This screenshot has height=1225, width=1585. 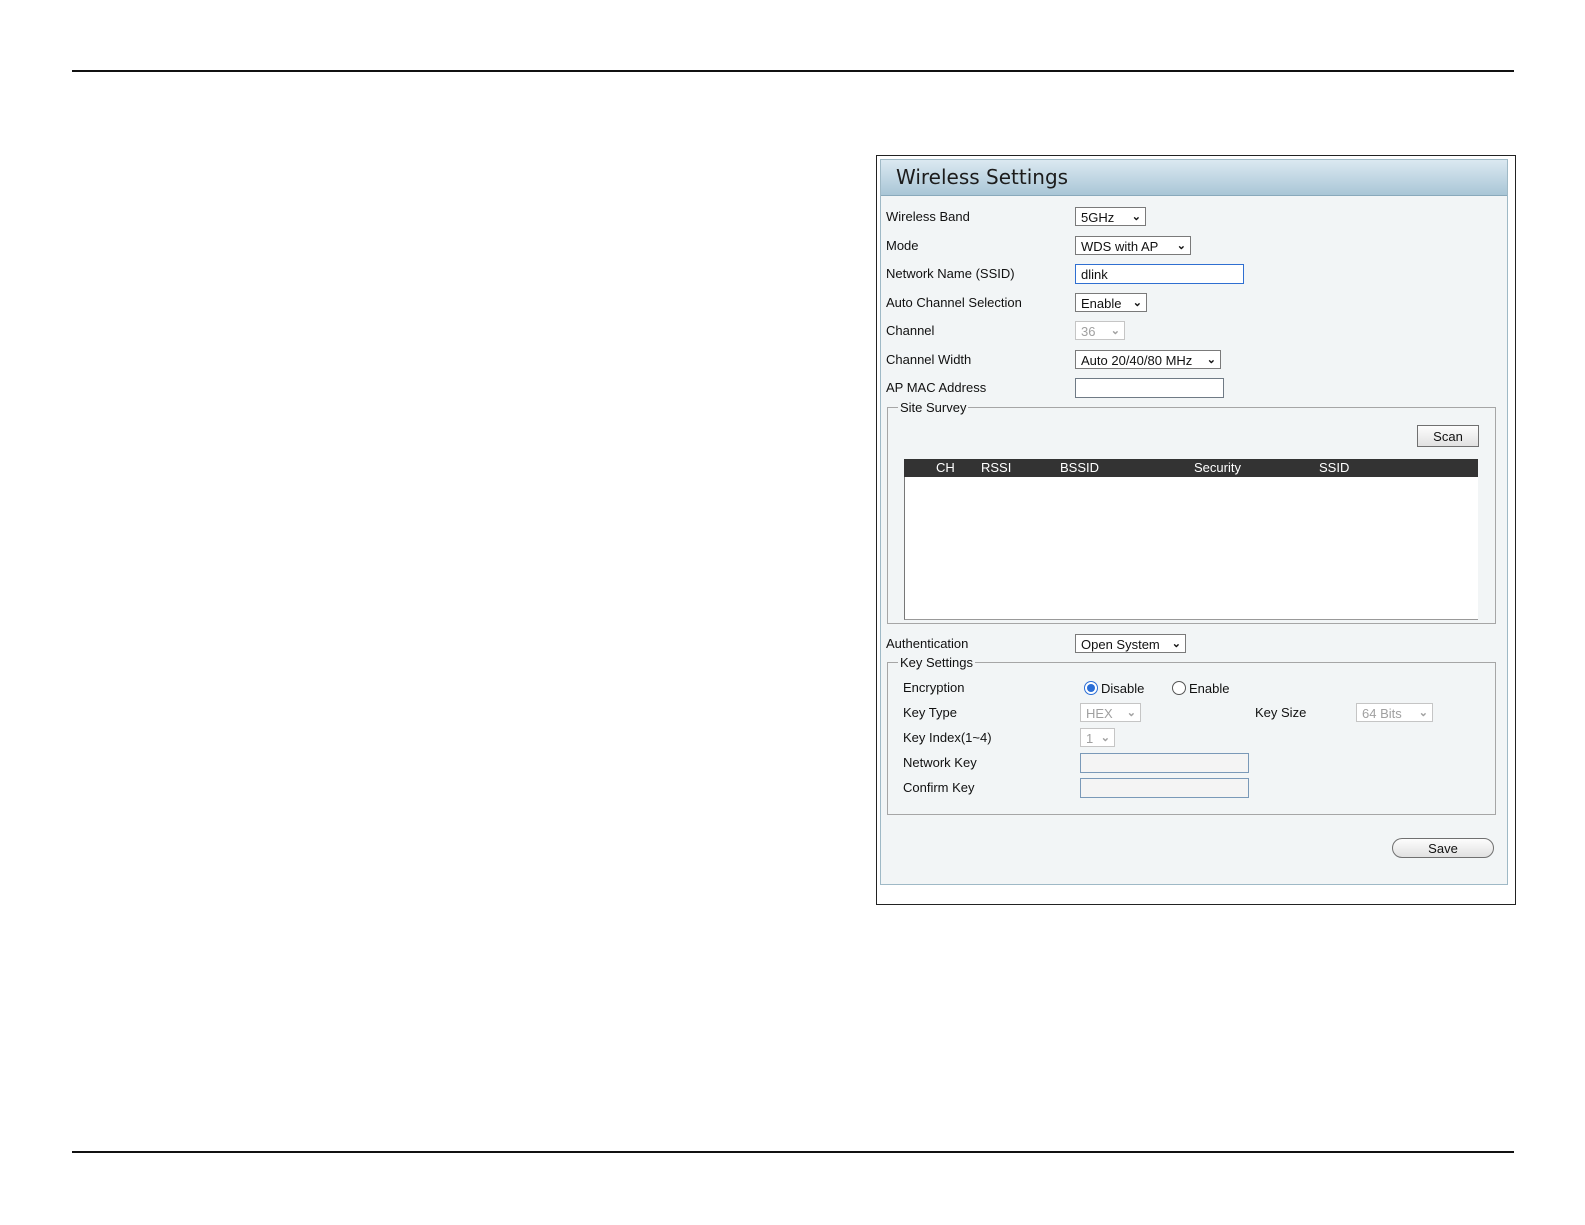 I want to click on save-button: Save, so click(x=1443, y=848).